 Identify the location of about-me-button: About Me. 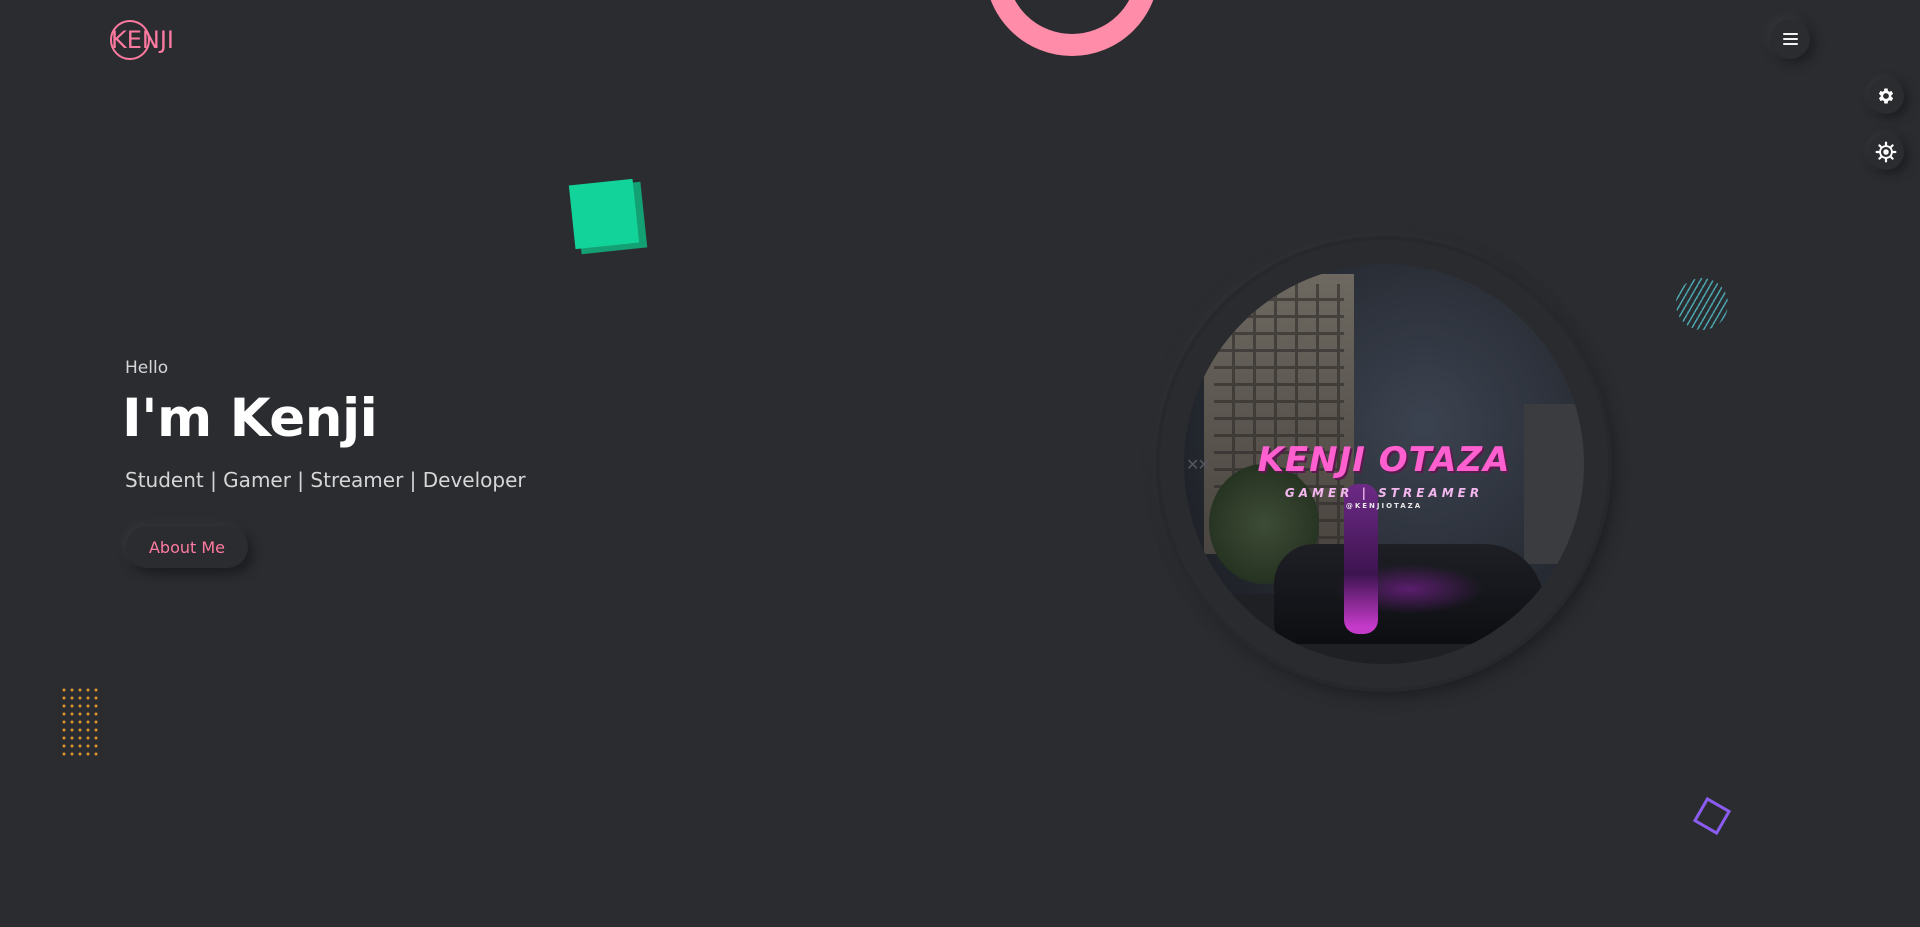
(187, 547).